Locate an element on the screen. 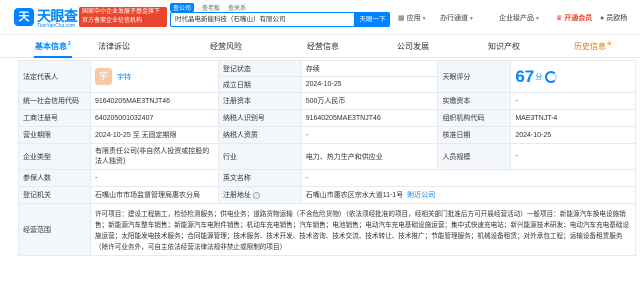  taxpayer-id-label: 纳税人识别号 is located at coordinates (259, 118).